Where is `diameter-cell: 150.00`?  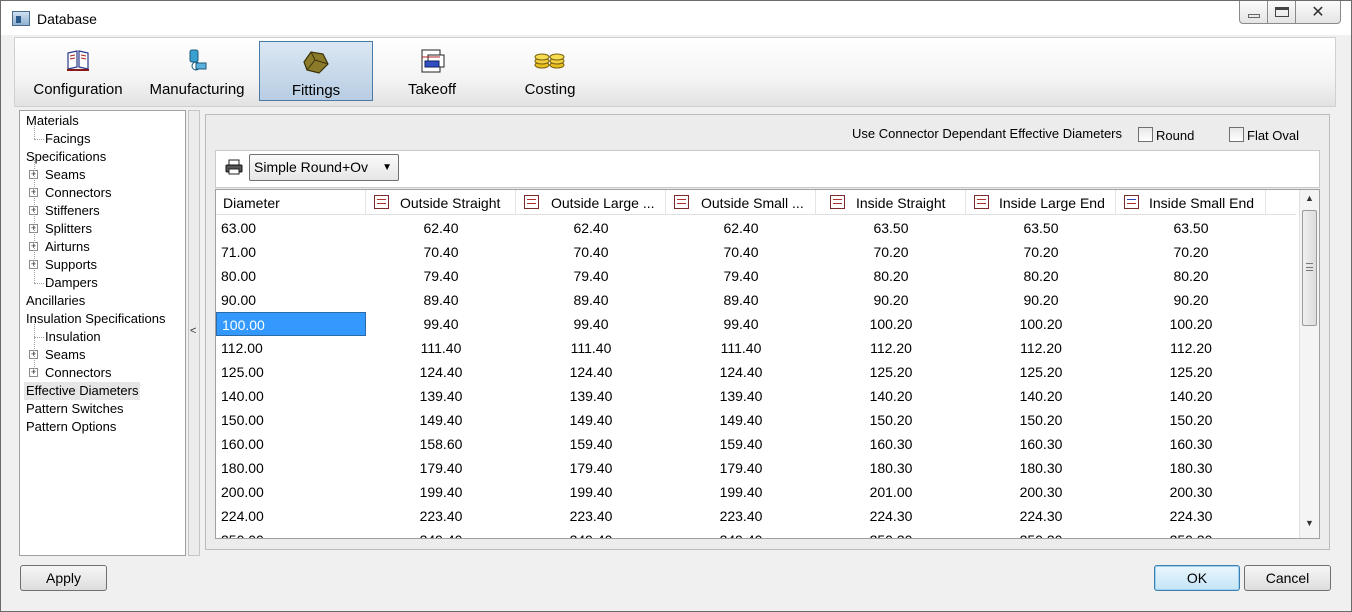
diameter-cell: 150.00 is located at coordinates (291, 420).